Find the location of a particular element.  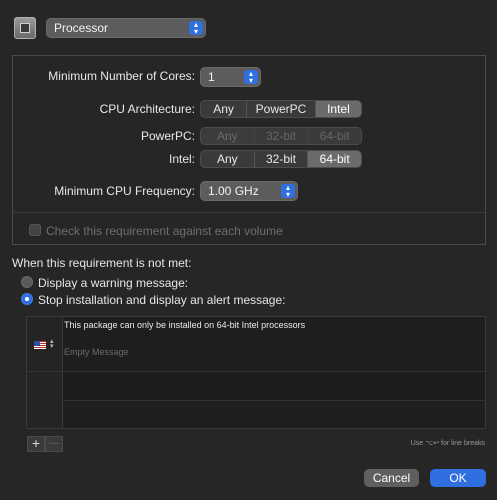

message-body-placeholder: Empty Message is located at coordinates (96, 352).